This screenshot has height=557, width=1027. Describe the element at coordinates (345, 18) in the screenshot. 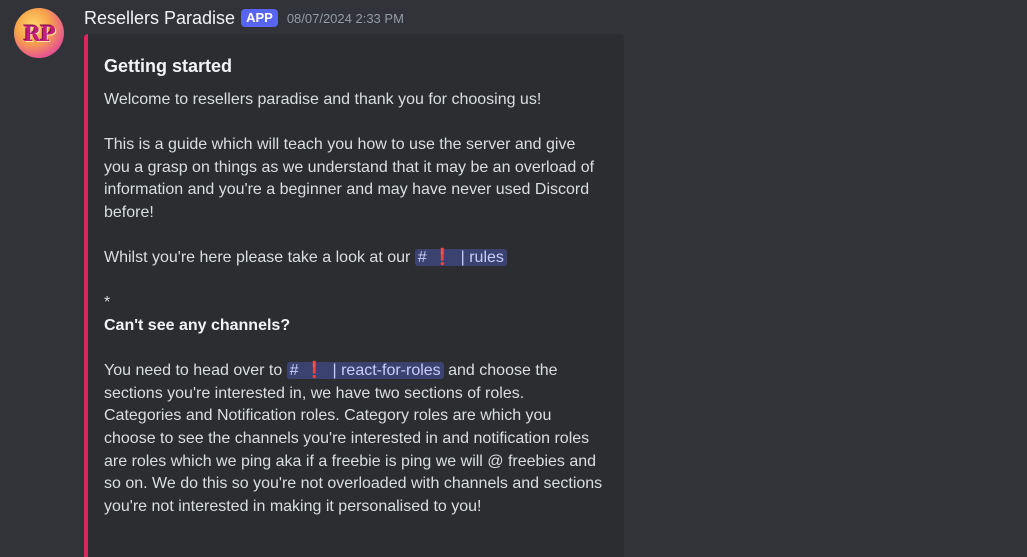

I see `timestamp: 08/07/2024 2:33 PM` at that location.